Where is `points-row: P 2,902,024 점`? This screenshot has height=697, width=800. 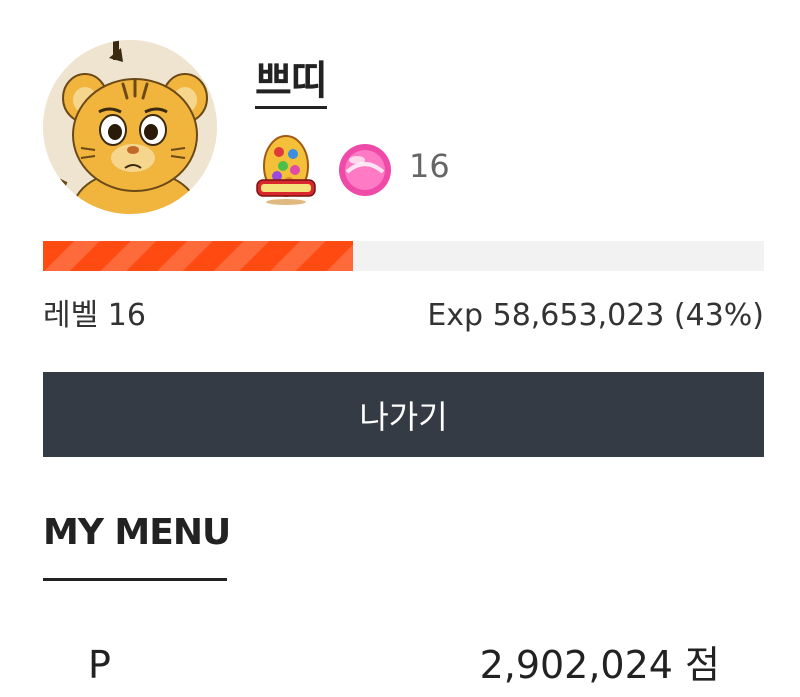 points-row: P 2,902,024 점 is located at coordinates (404, 665).